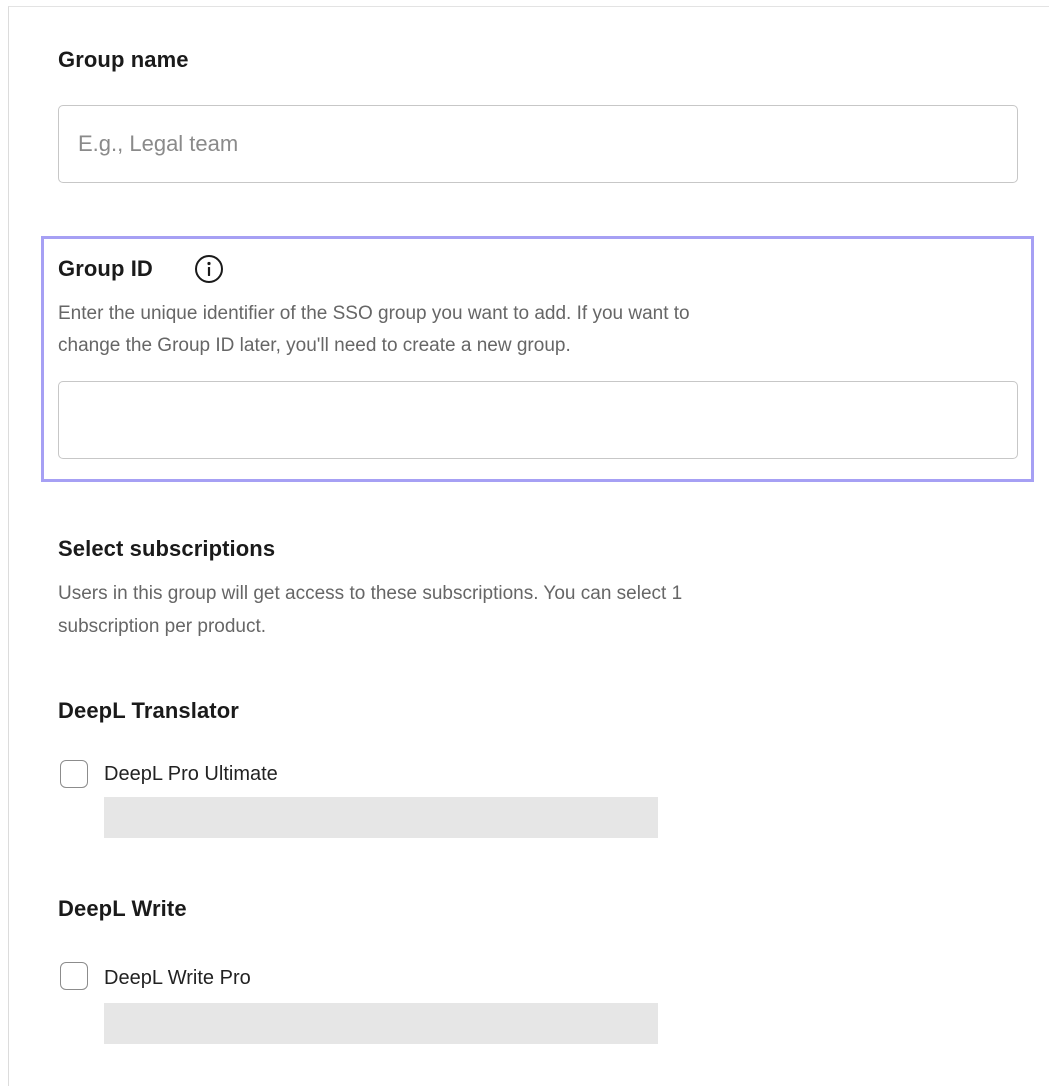  Describe the element at coordinates (74, 774) in the screenshot. I see `deepl-pro-ultimate-checkbox` at that location.